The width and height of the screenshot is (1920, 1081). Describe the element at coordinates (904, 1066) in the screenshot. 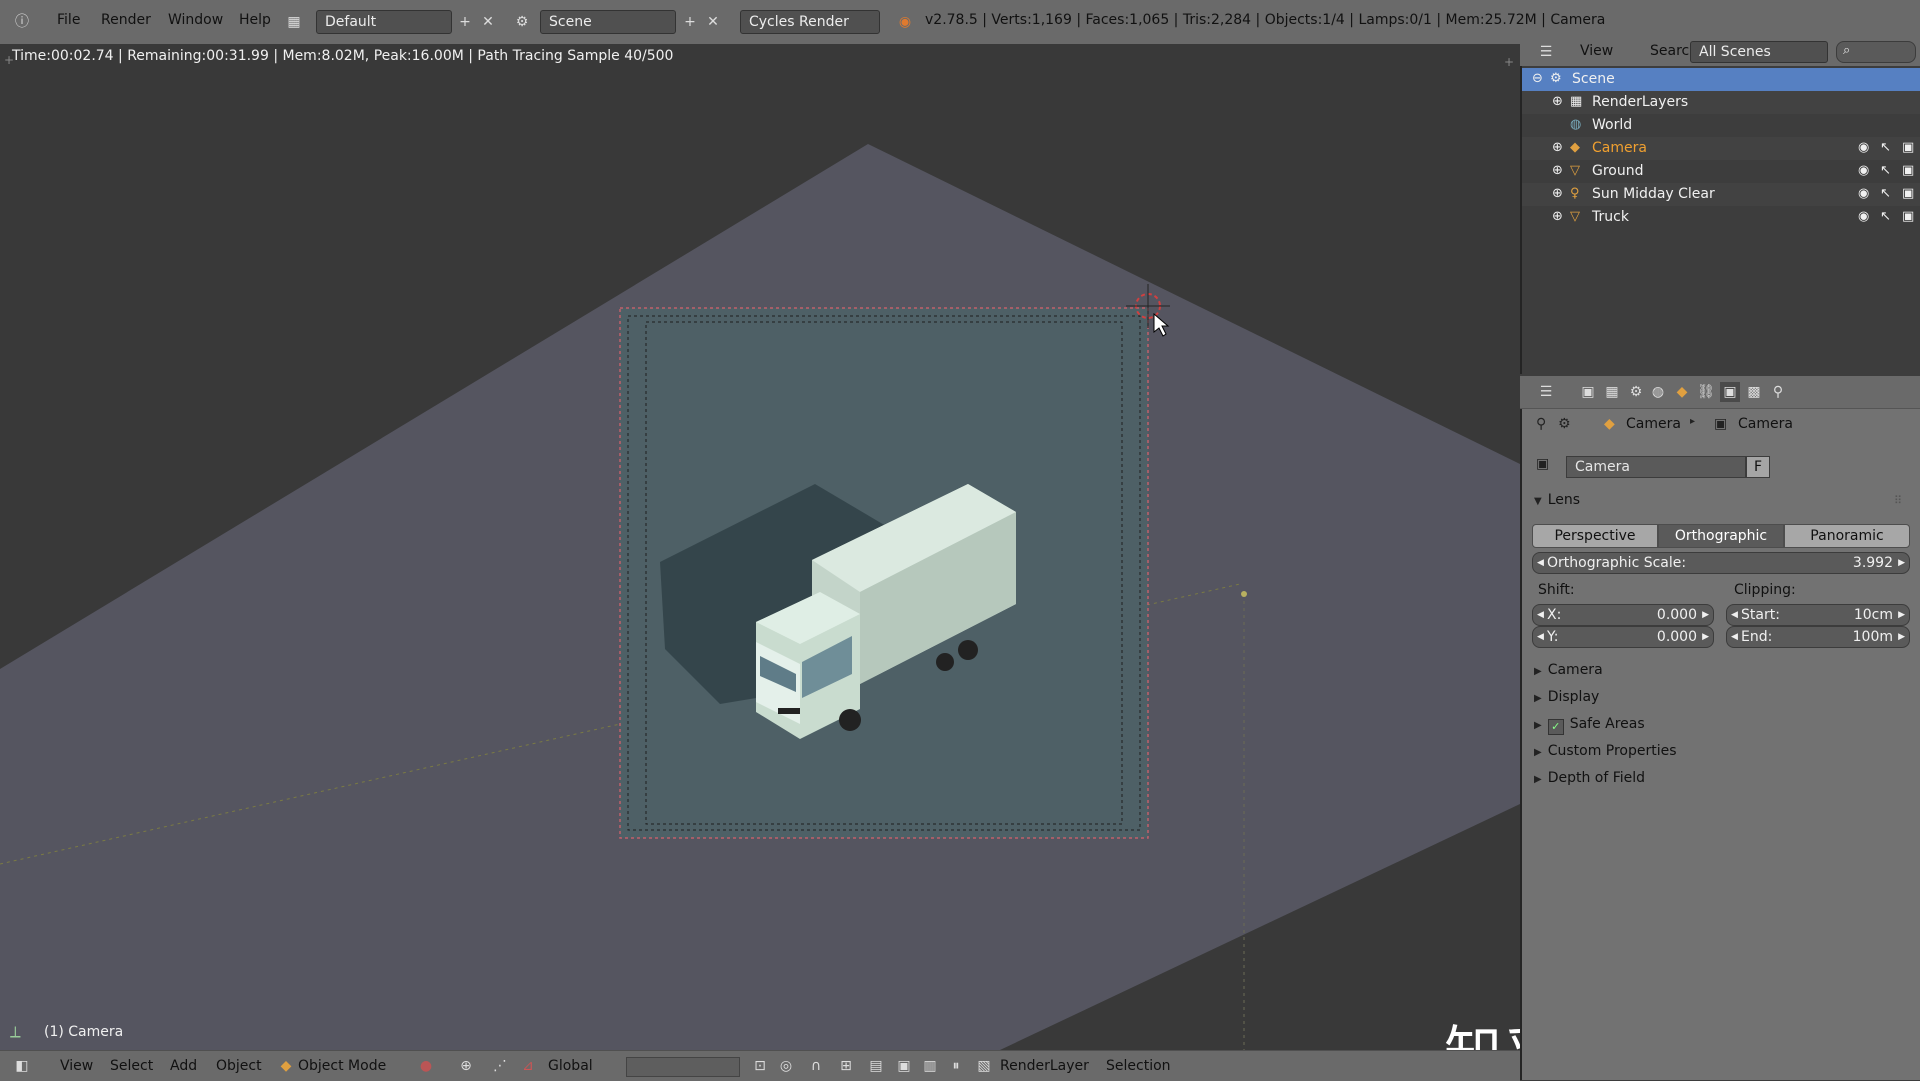

I see `opengl-render-icon: ▣` at that location.